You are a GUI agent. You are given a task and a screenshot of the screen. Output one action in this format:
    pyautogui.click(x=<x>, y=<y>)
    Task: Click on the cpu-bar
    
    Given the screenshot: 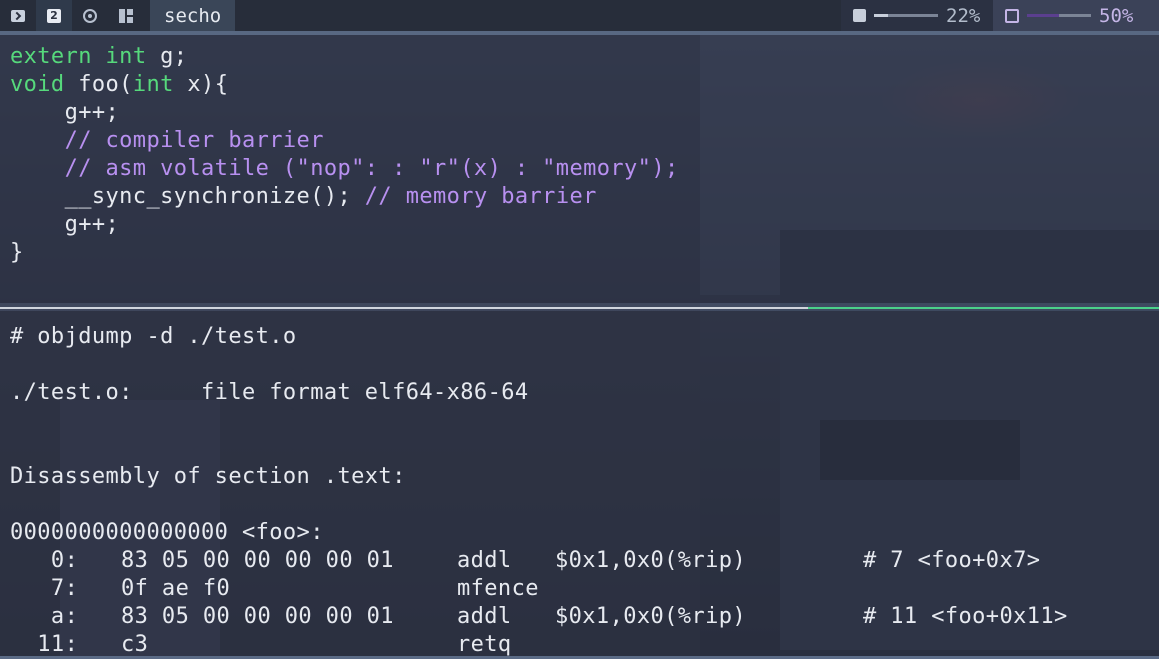 What is the action you would take?
    pyautogui.click(x=1059, y=15)
    